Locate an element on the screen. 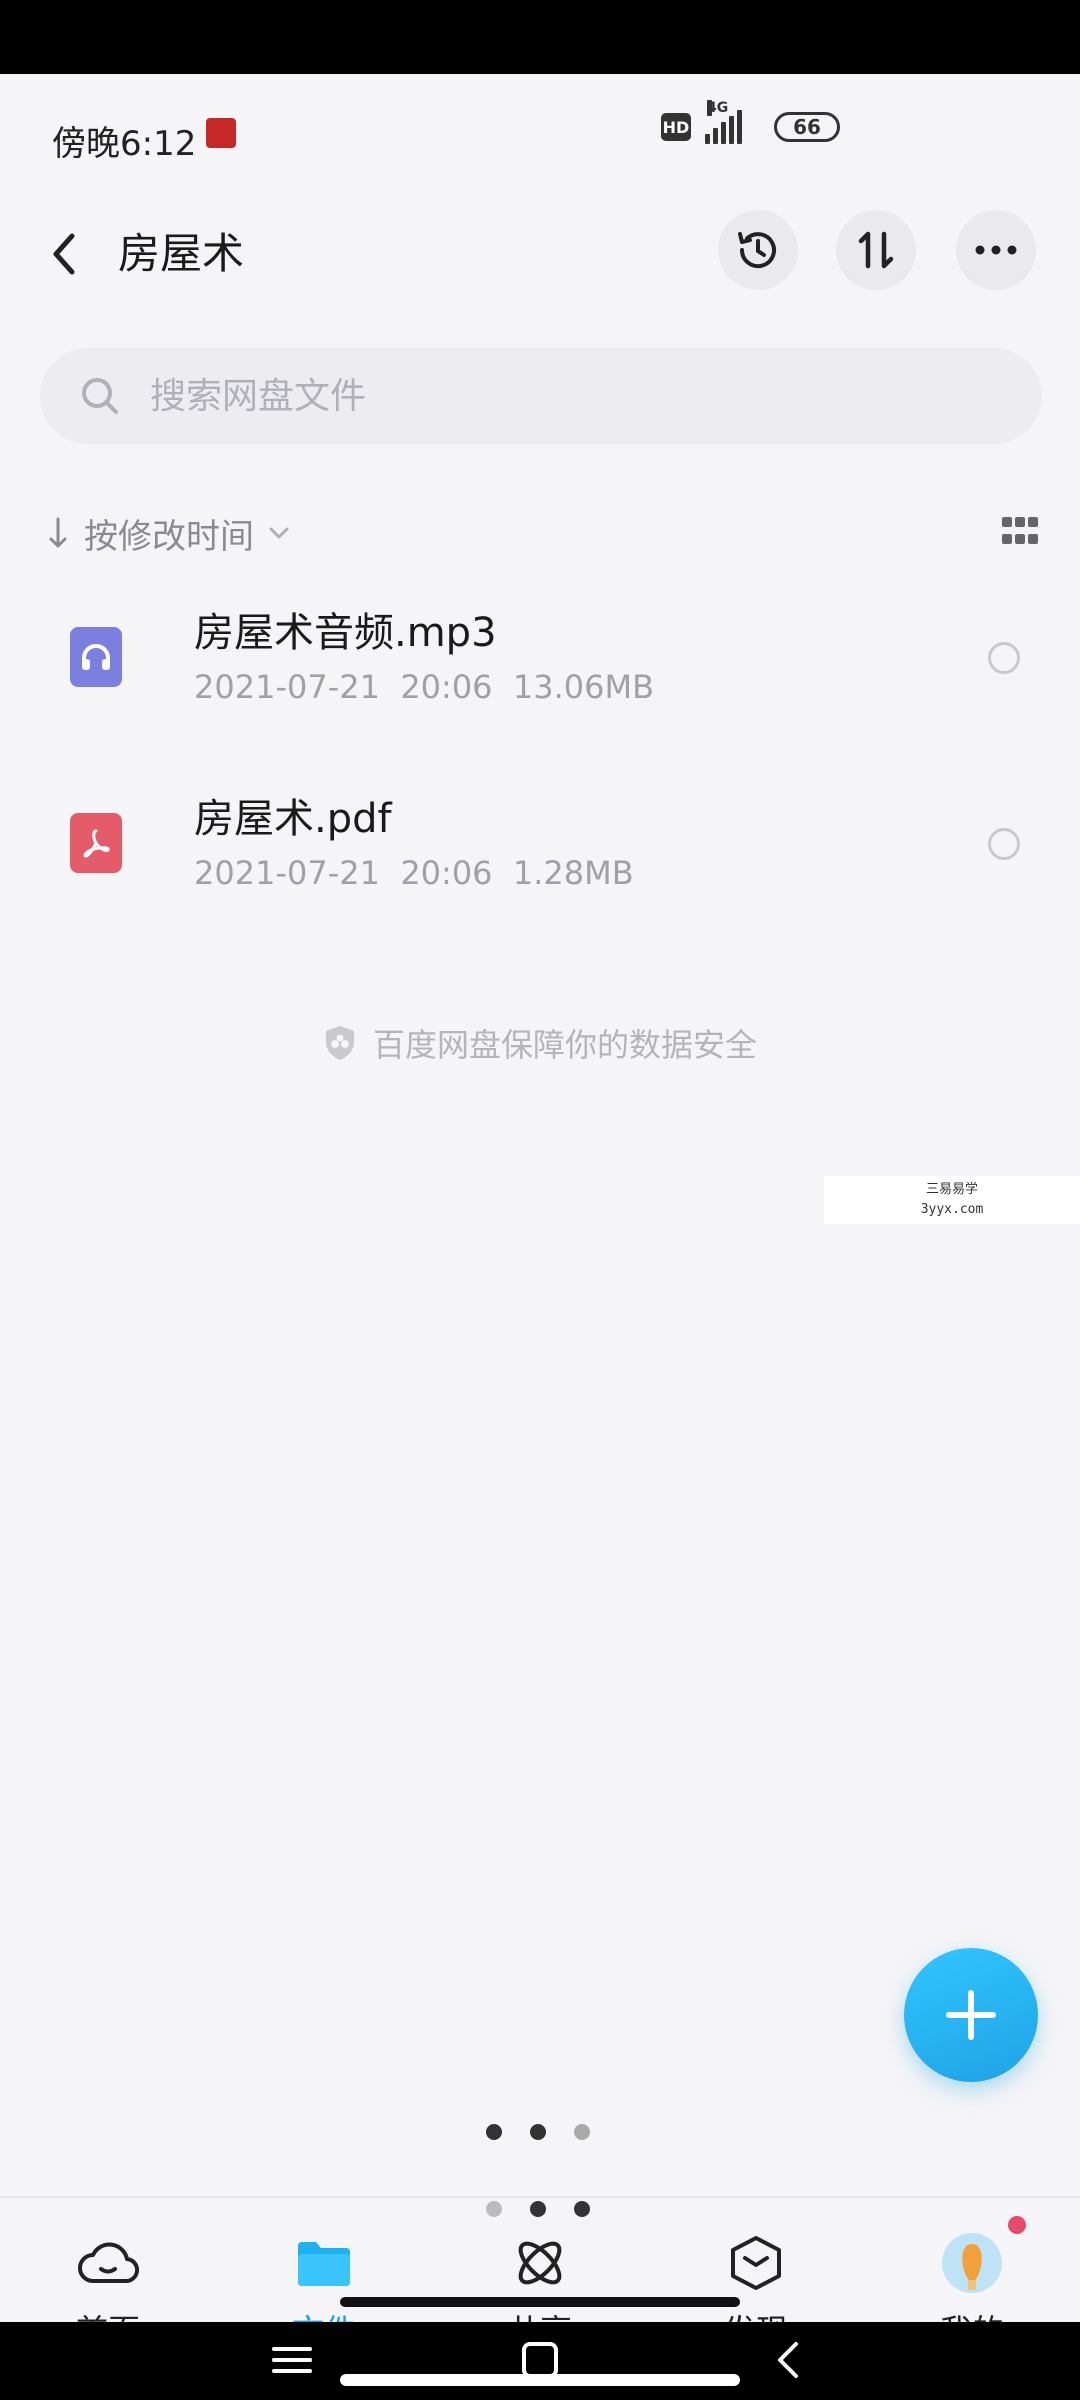  back-nav-button is located at coordinates (788, 2360).